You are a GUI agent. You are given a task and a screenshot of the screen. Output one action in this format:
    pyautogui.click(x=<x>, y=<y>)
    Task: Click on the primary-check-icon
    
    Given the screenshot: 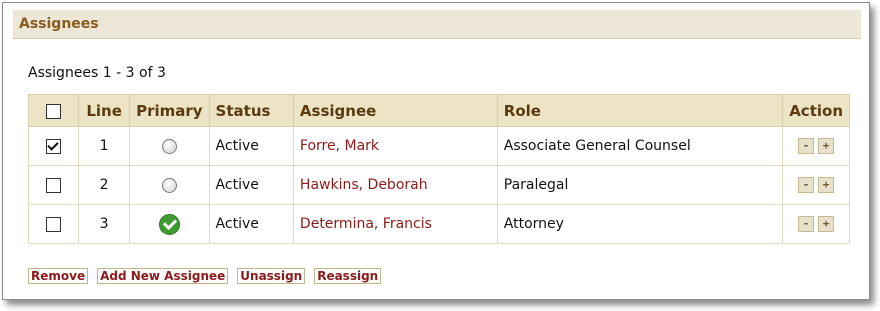 What is the action you would take?
    pyautogui.click(x=169, y=224)
    